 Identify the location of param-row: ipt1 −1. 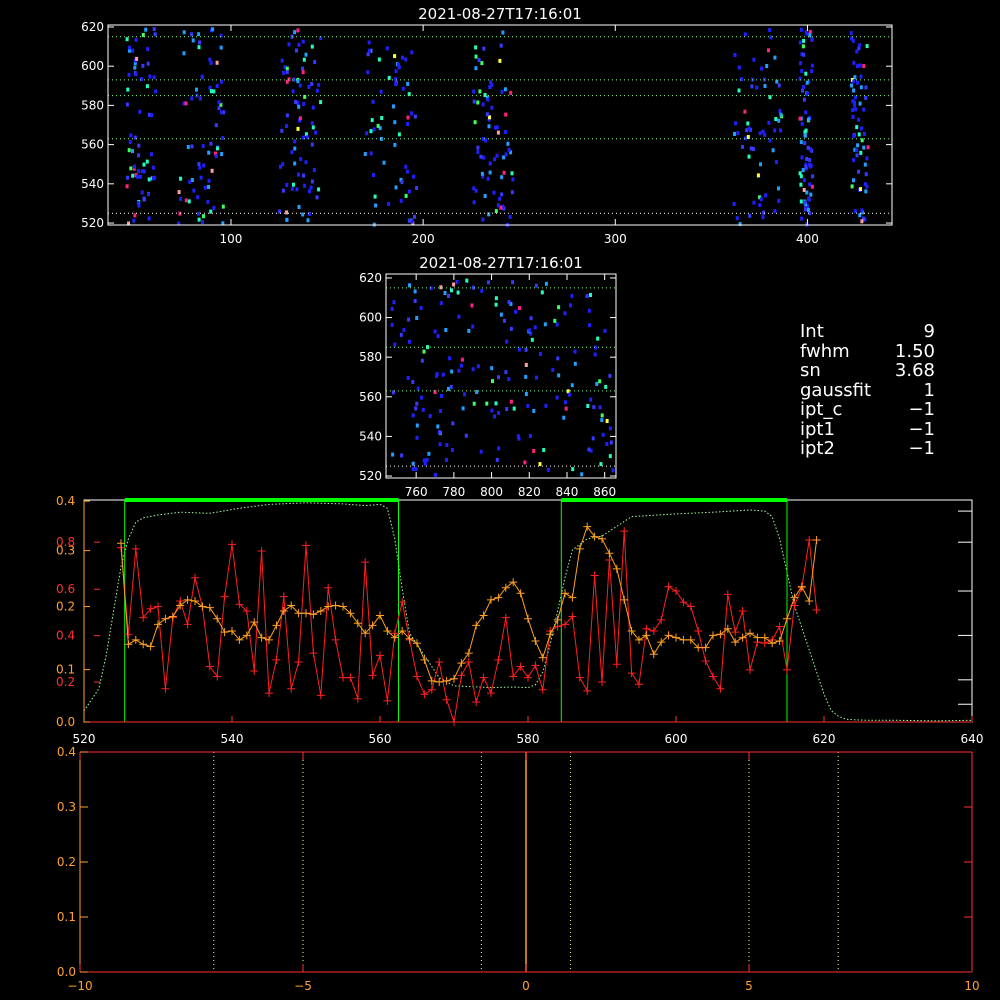
(867, 429).